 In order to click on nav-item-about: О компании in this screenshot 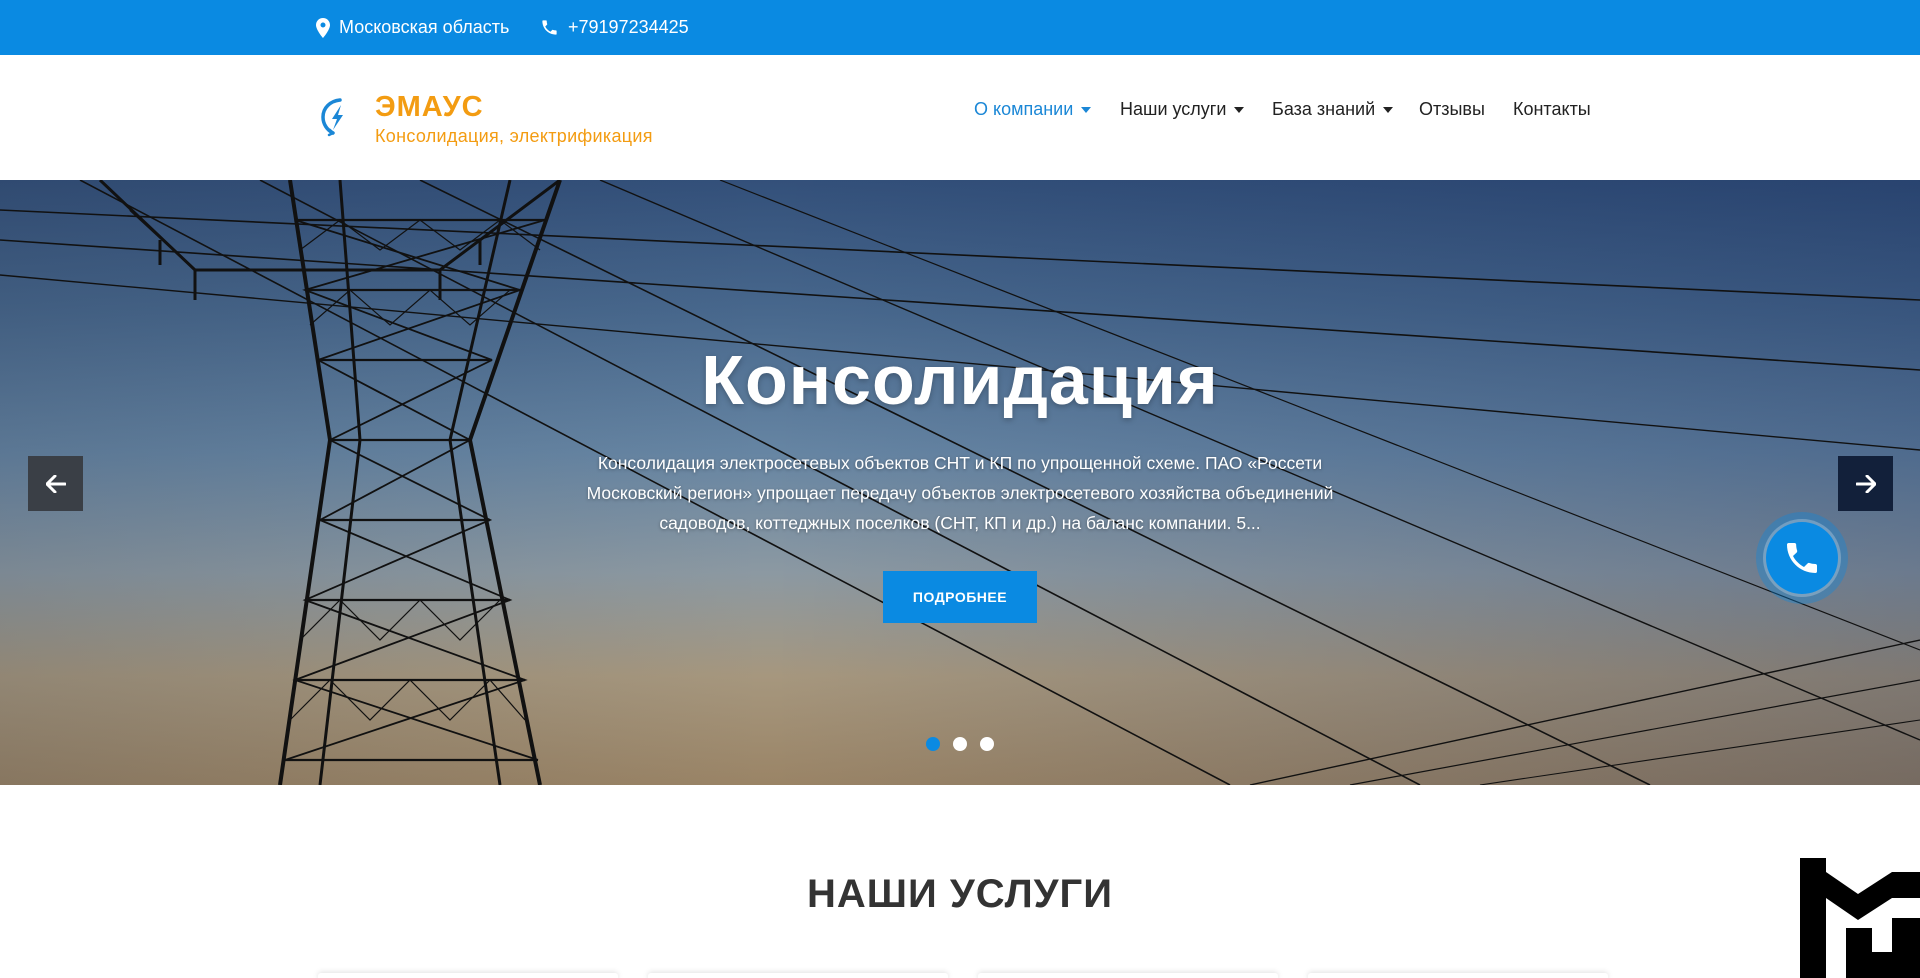, I will do `click(1033, 109)`.